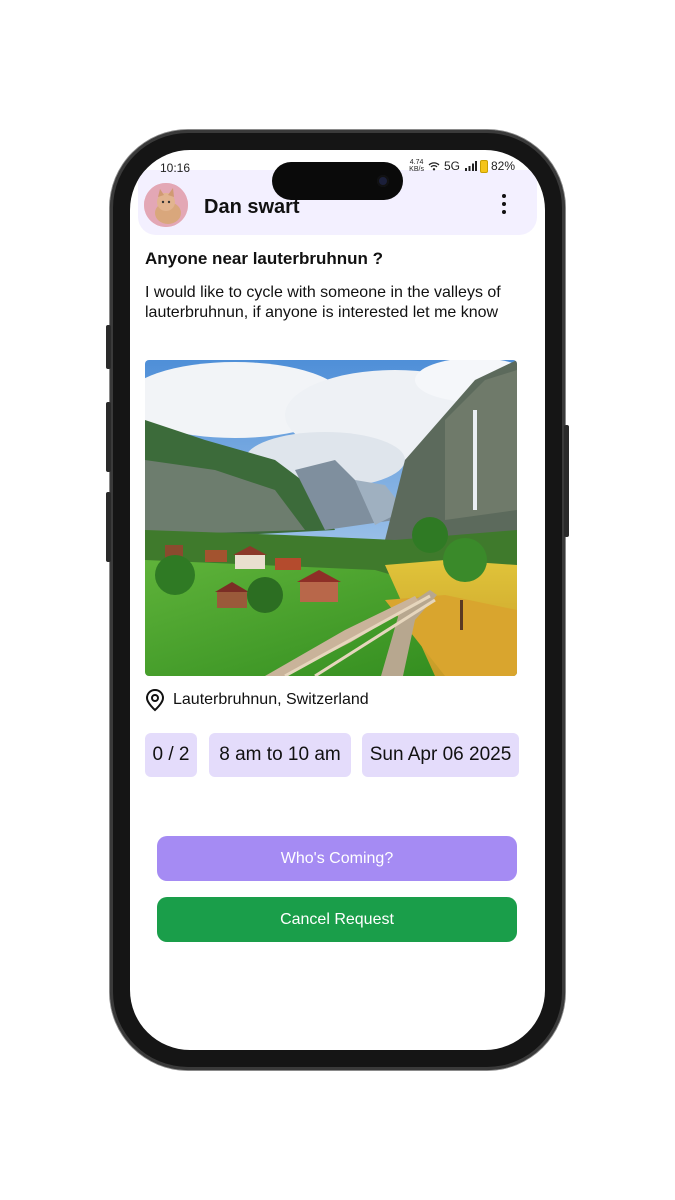  What do you see at coordinates (252, 207) in the screenshot?
I see `username: Dan swart` at bounding box center [252, 207].